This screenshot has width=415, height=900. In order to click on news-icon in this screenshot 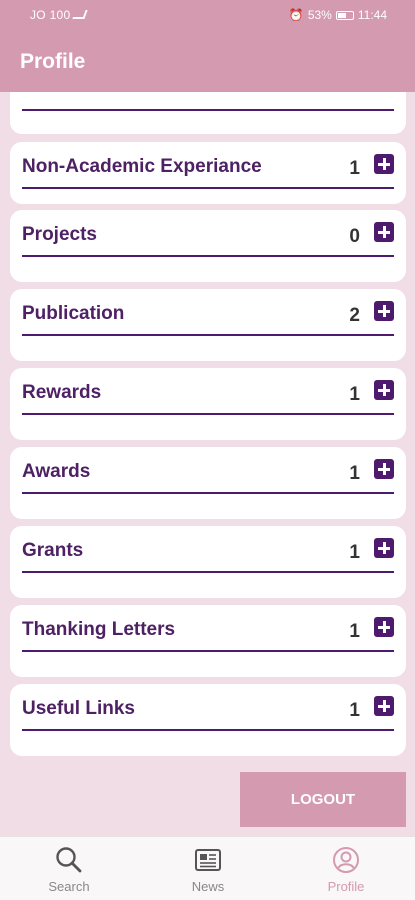, I will do `click(208, 860)`.